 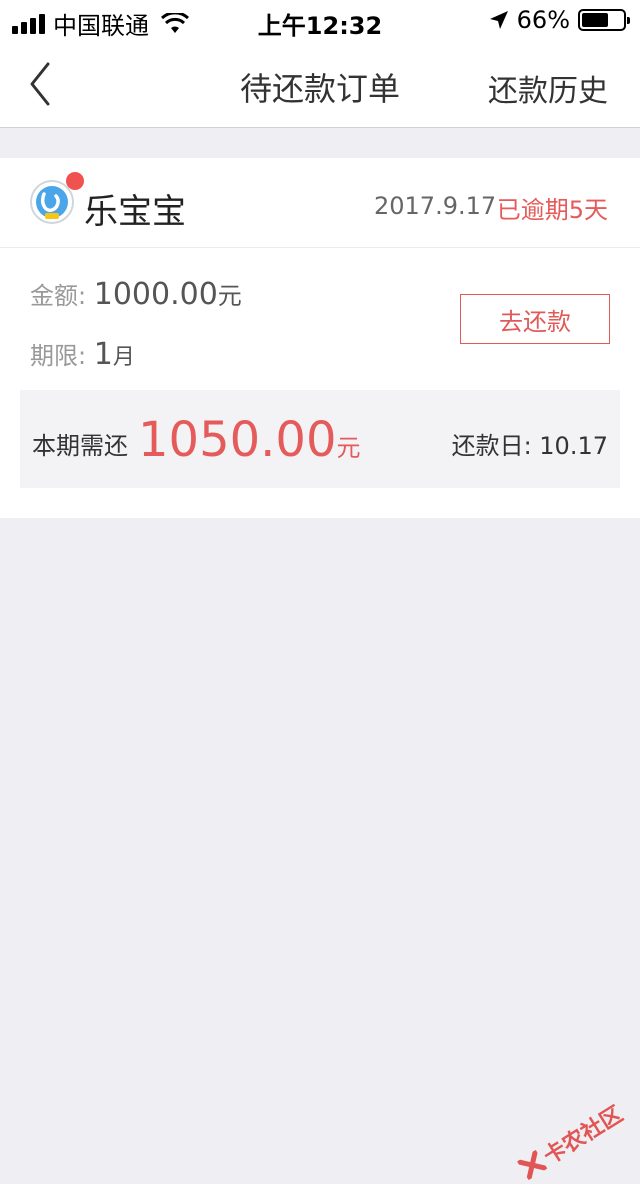 What do you see at coordinates (103, 354) in the screenshot?
I see `term-value: 1` at bounding box center [103, 354].